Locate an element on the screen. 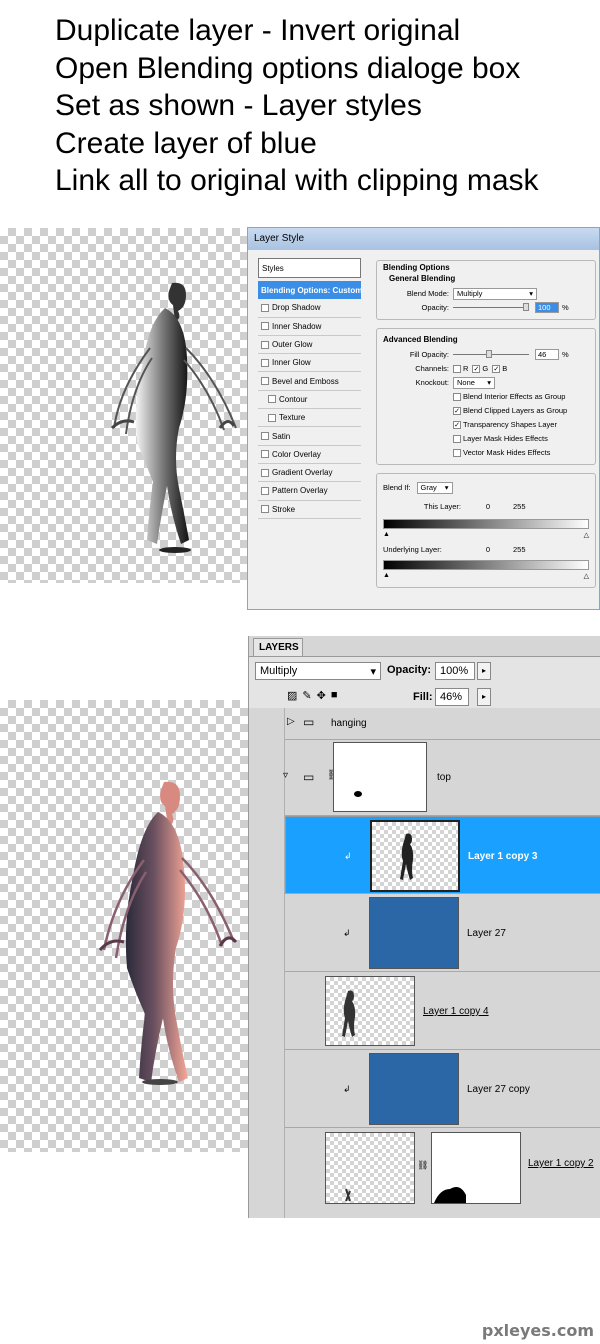  watermark: pxleyes.com is located at coordinates (537, 1330).